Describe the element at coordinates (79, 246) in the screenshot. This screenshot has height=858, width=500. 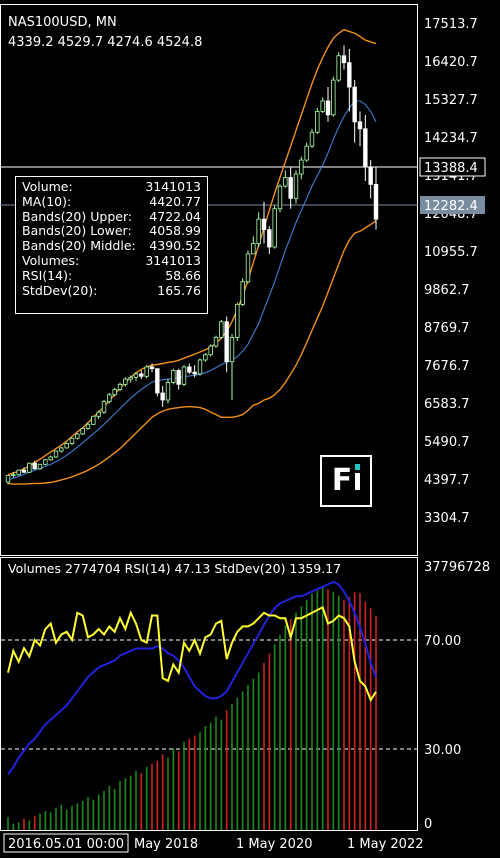
I see `info-label: Bands(20) Middle:` at that location.